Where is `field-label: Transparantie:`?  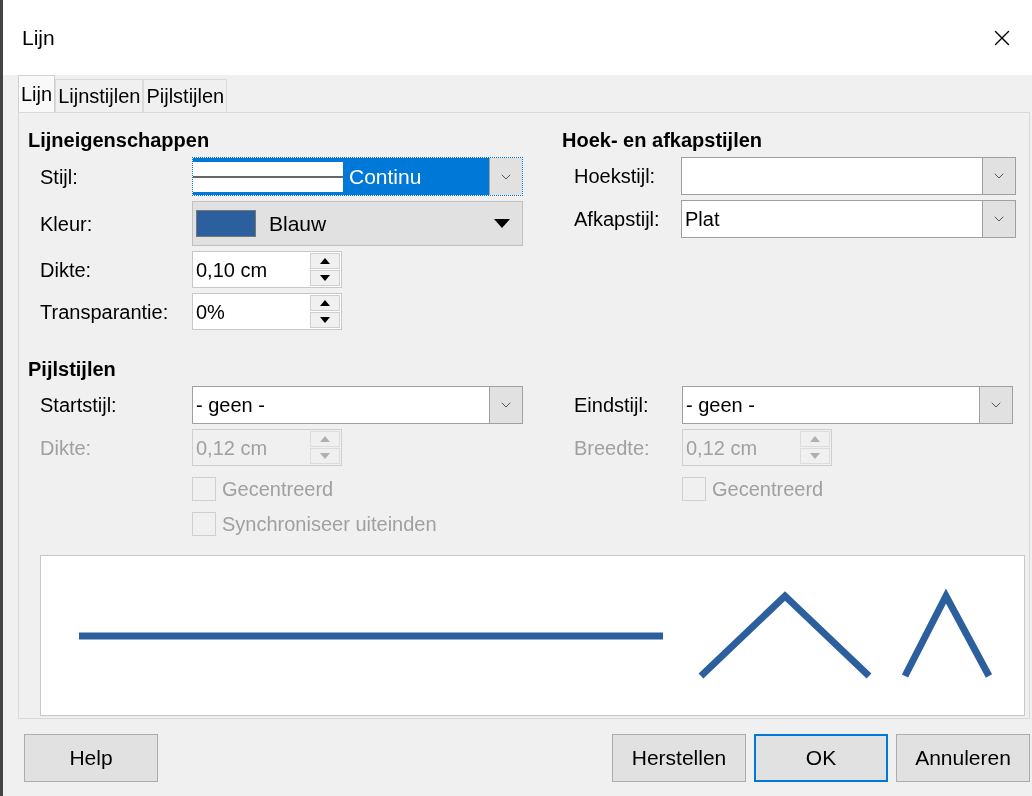
field-label: Transparantie: is located at coordinates (105, 312).